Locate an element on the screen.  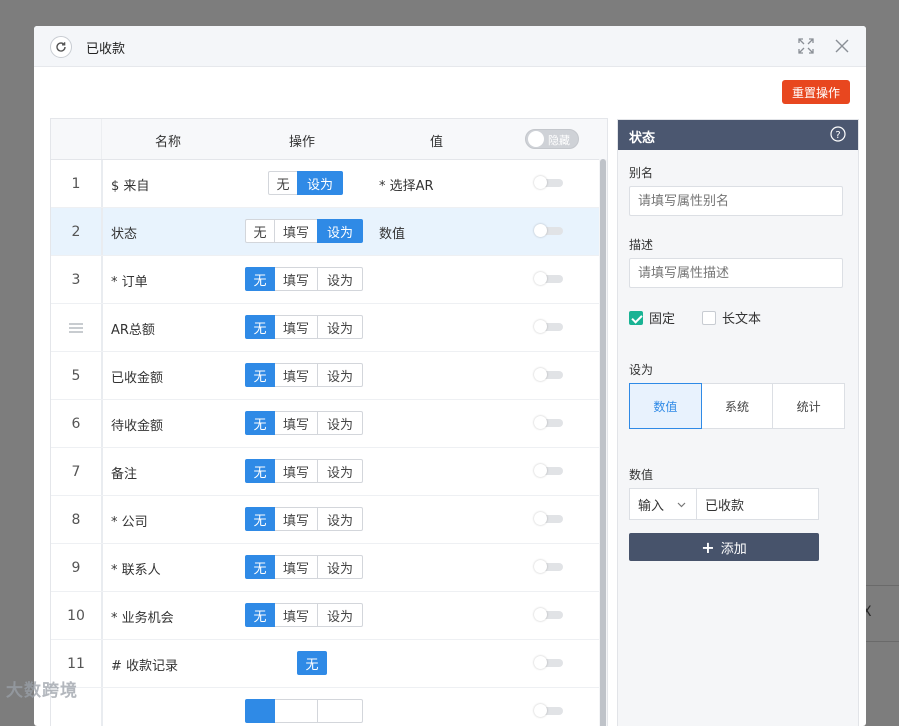
set-as-option: 系统 is located at coordinates (737, 406).